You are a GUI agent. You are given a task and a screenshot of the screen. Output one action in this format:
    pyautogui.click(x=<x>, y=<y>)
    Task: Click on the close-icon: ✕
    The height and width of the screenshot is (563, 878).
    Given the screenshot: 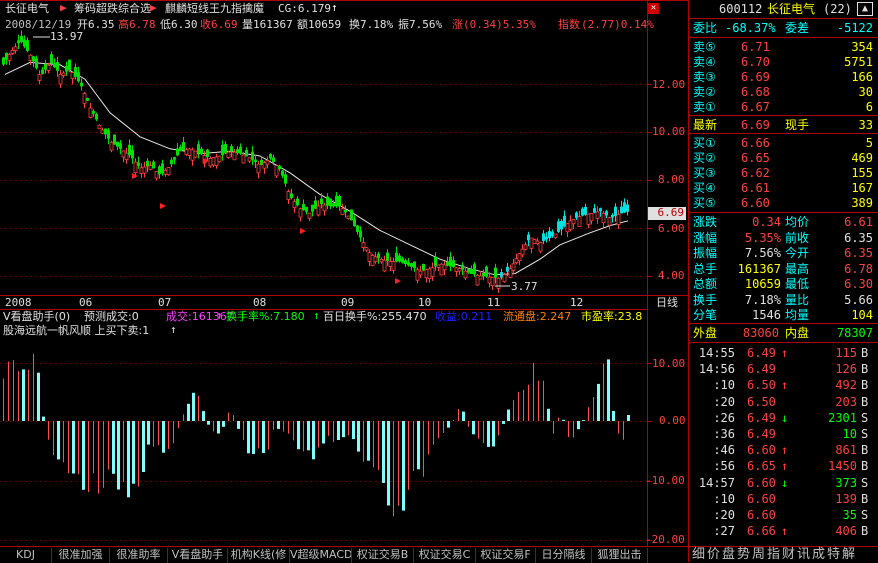 What is the action you would take?
    pyautogui.click(x=653, y=8)
    